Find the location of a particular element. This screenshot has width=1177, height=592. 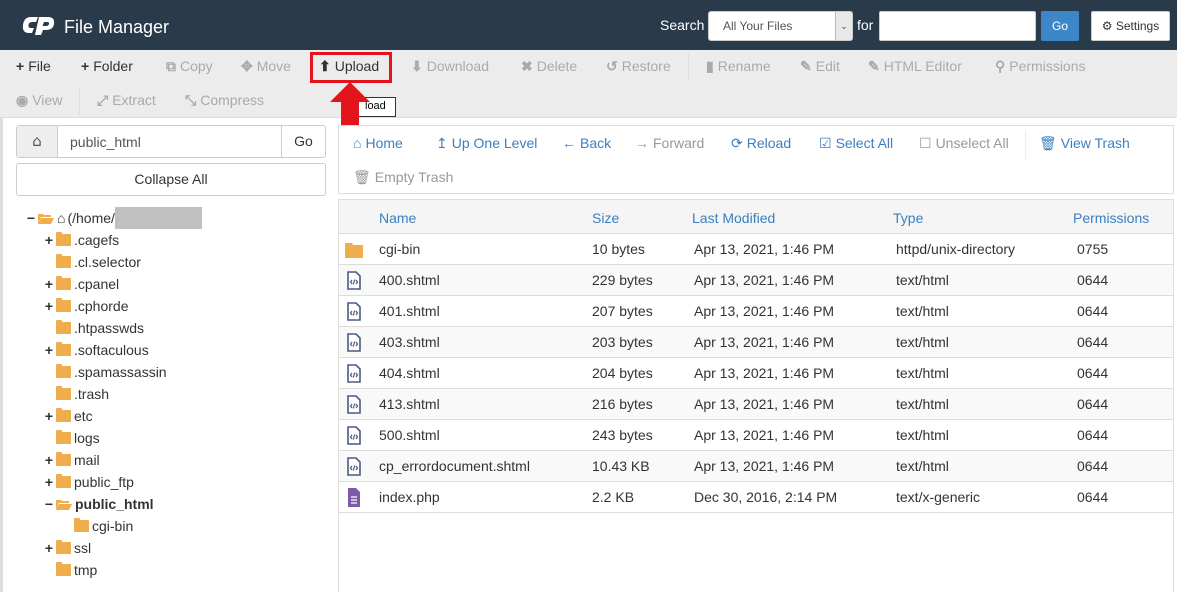

column-header-name: Name is located at coordinates (397, 218).